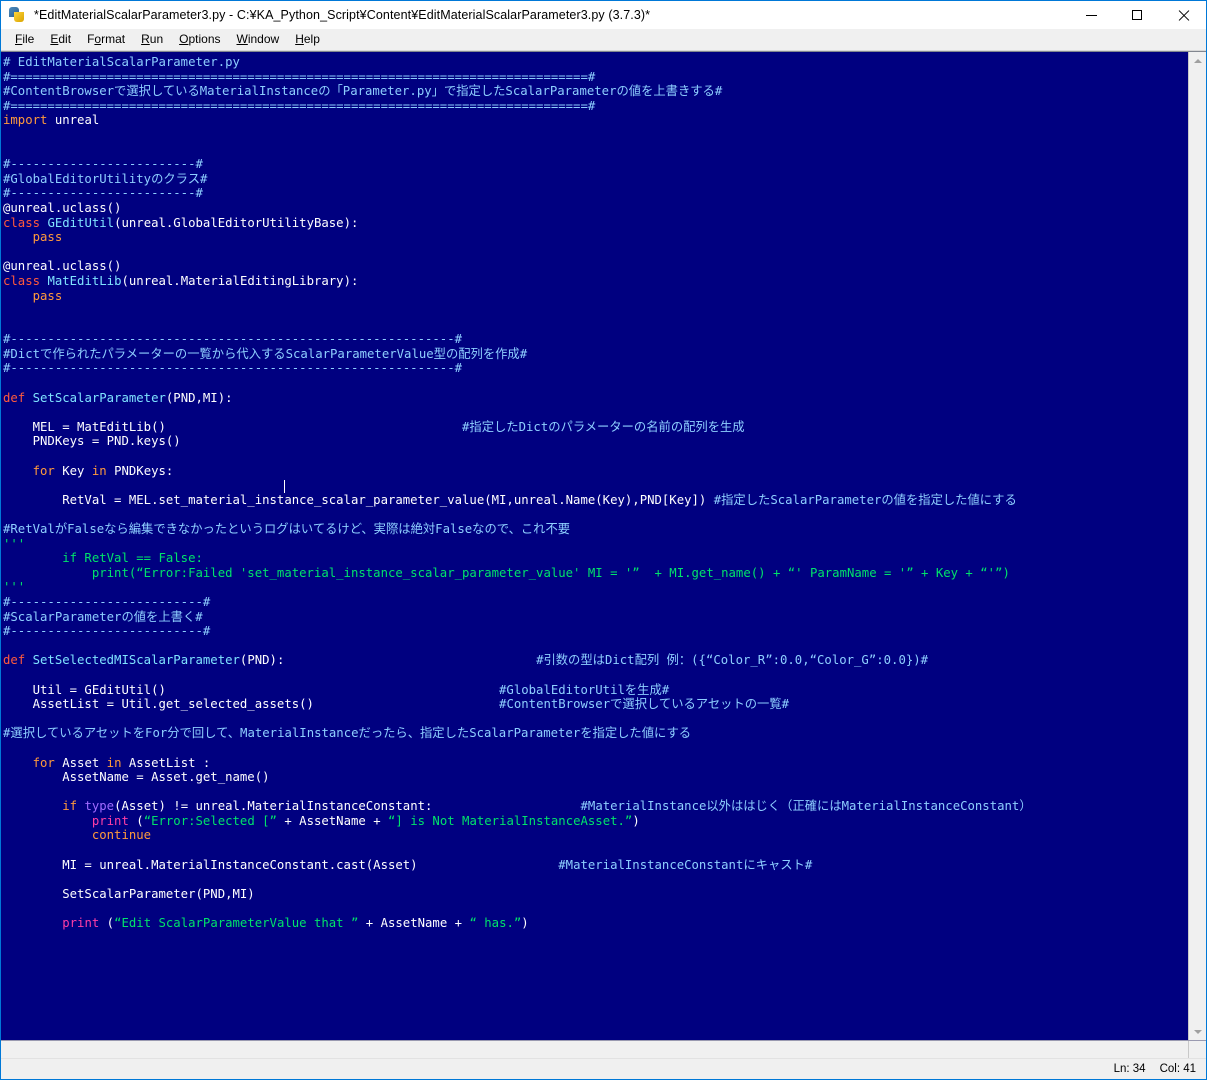  What do you see at coordinates (60, 39) in the screenshot?
I see `menu-item-edit: Edit` at bounding box center [60, 39].